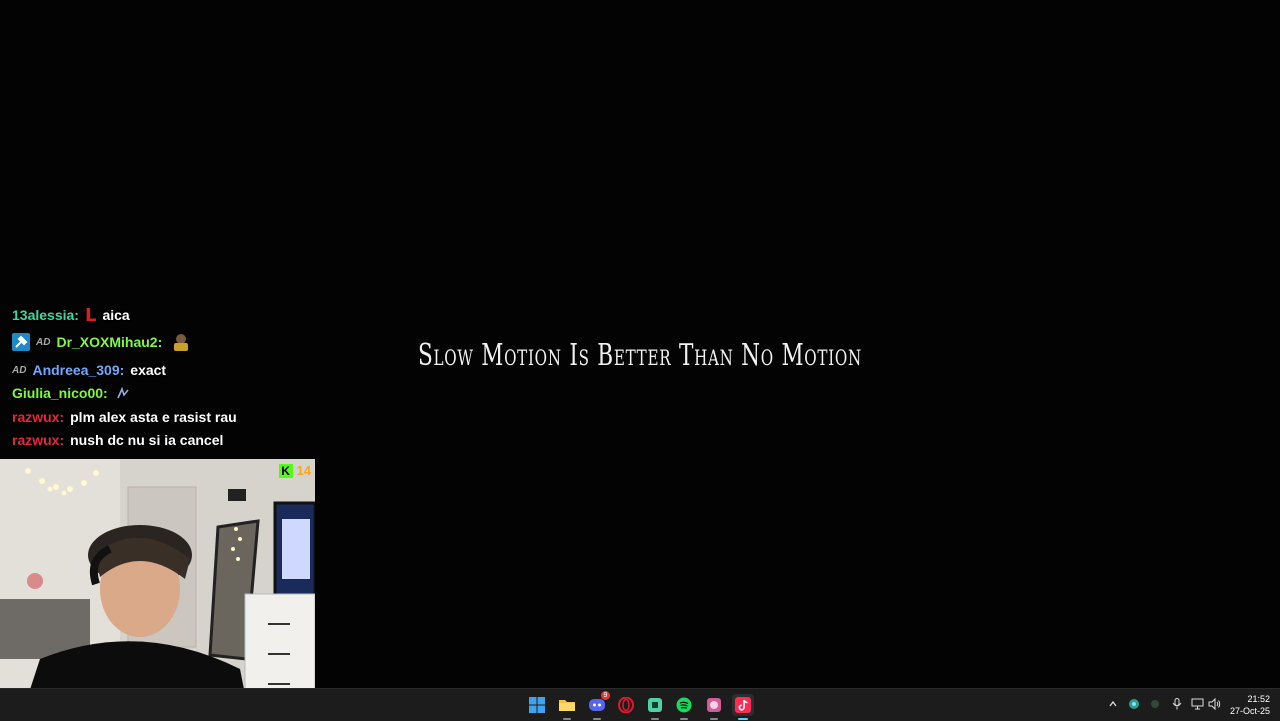 The image size is (1280, 721). I want to click on notification-badge: 9, so click(605, 695).